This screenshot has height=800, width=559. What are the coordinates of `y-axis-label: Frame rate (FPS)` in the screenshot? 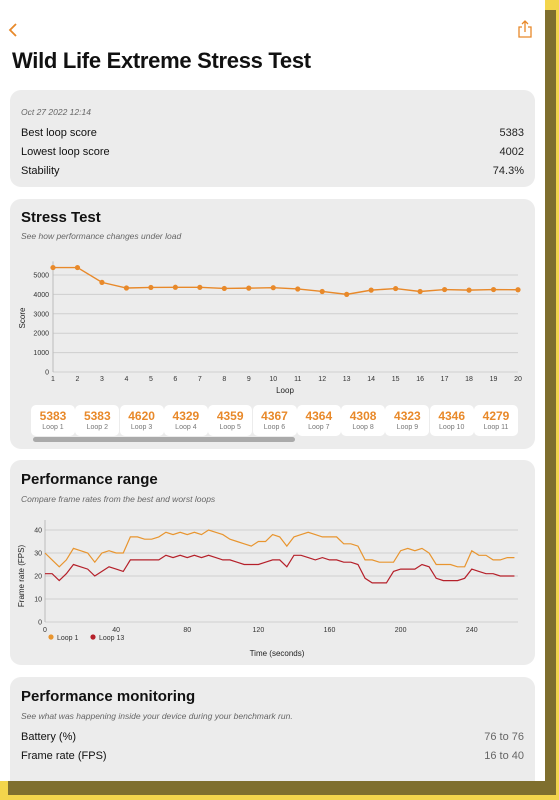 It's located at (21, 576).